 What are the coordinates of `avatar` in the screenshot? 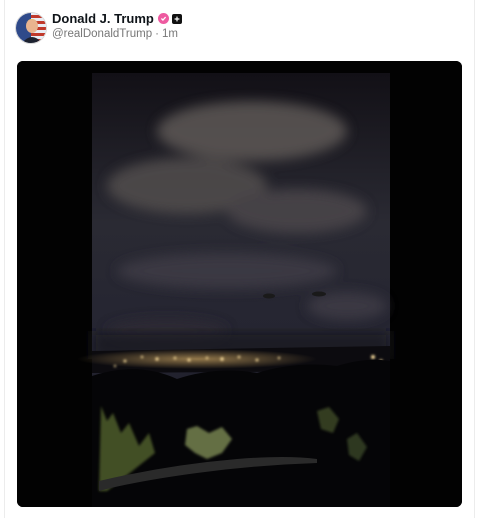 It's located at (31, 28).